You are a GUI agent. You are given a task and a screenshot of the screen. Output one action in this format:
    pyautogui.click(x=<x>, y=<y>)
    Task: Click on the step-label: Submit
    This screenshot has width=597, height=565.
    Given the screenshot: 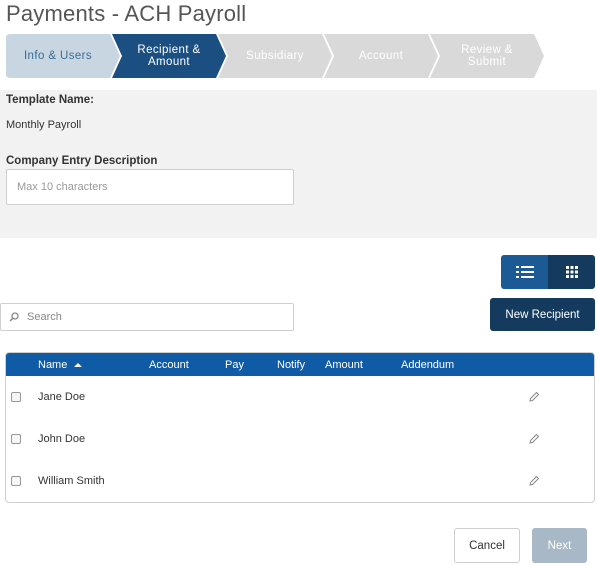 What is the action you would take?
    pyautogui.click(x=487, y=62)
    